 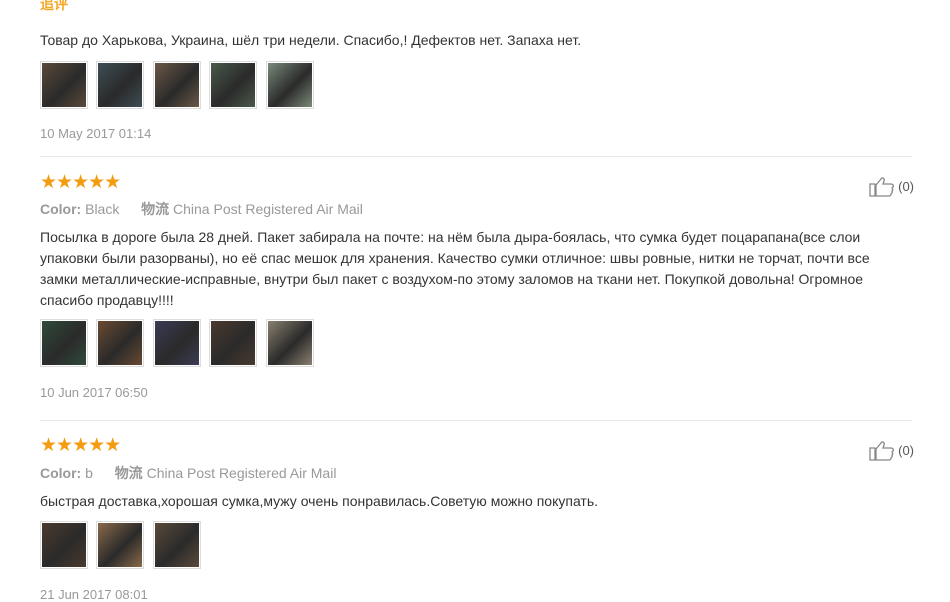 I want to click on color-value: b, so click(x=89, y=473).